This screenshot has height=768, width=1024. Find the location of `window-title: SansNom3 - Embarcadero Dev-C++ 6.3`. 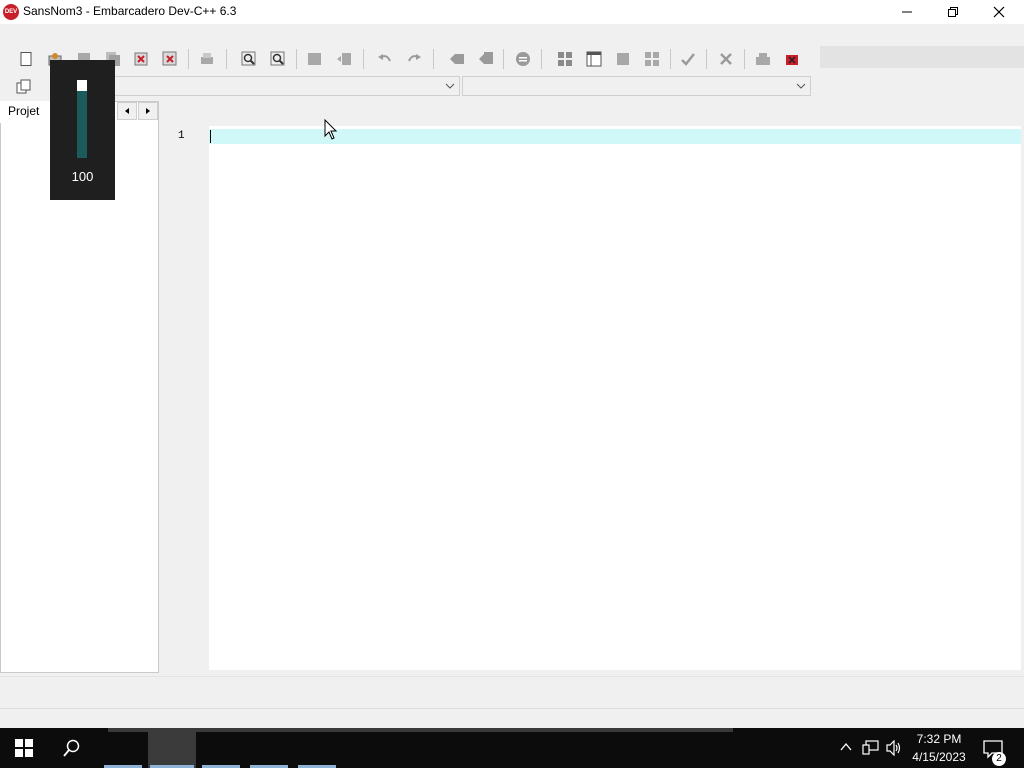

window-title: SansNom3 - Embarcadero Dev-C++ 6.3 is located at coordinates (130, 11).